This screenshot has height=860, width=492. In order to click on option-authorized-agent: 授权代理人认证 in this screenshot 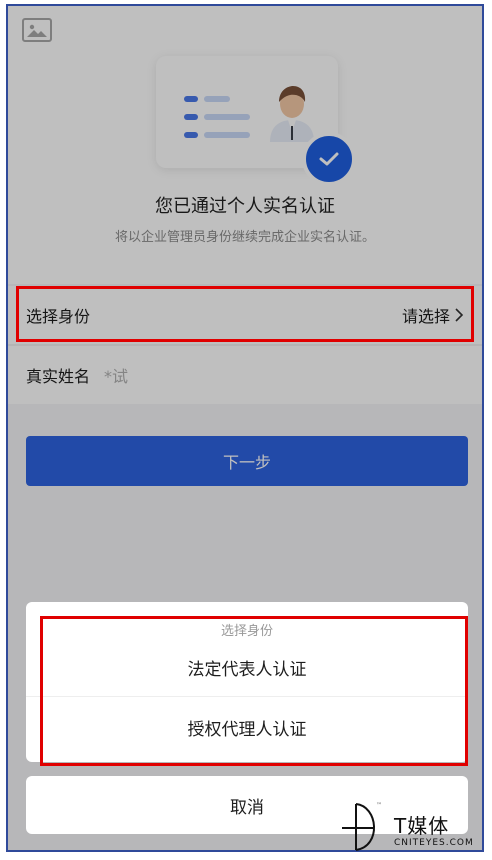, I will do `click(247, 727)`.